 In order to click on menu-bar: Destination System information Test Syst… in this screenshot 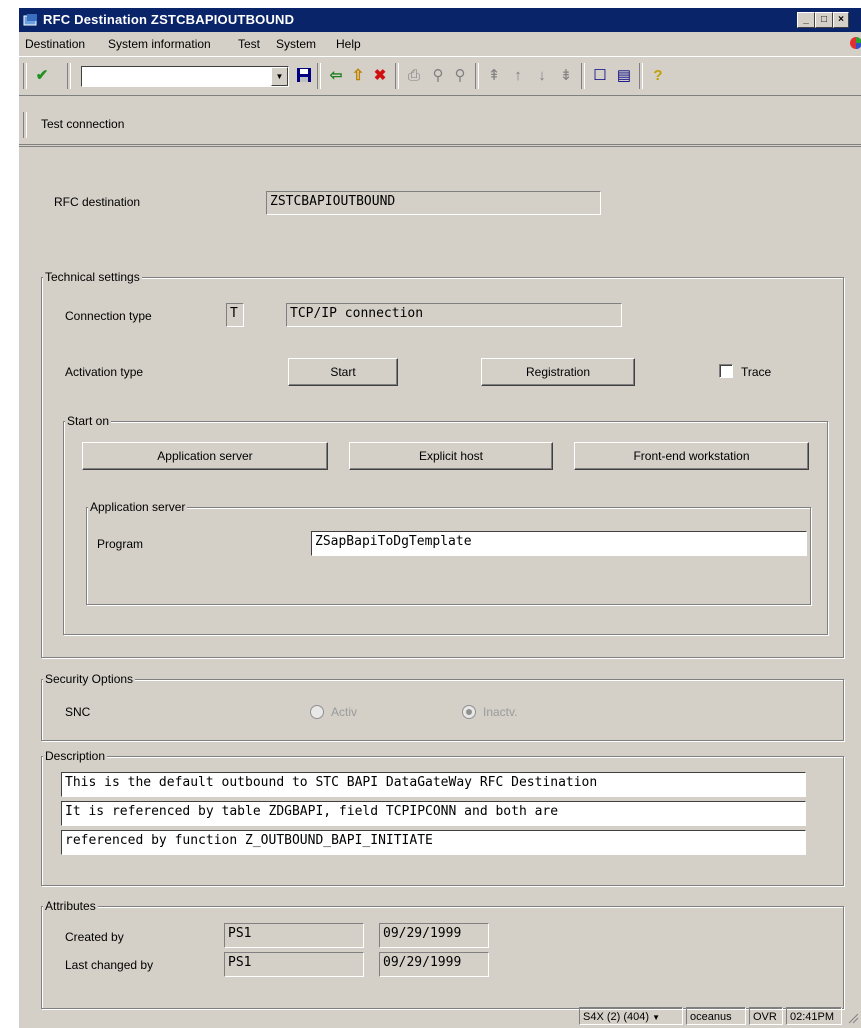, I will do `click(440, 43)`.